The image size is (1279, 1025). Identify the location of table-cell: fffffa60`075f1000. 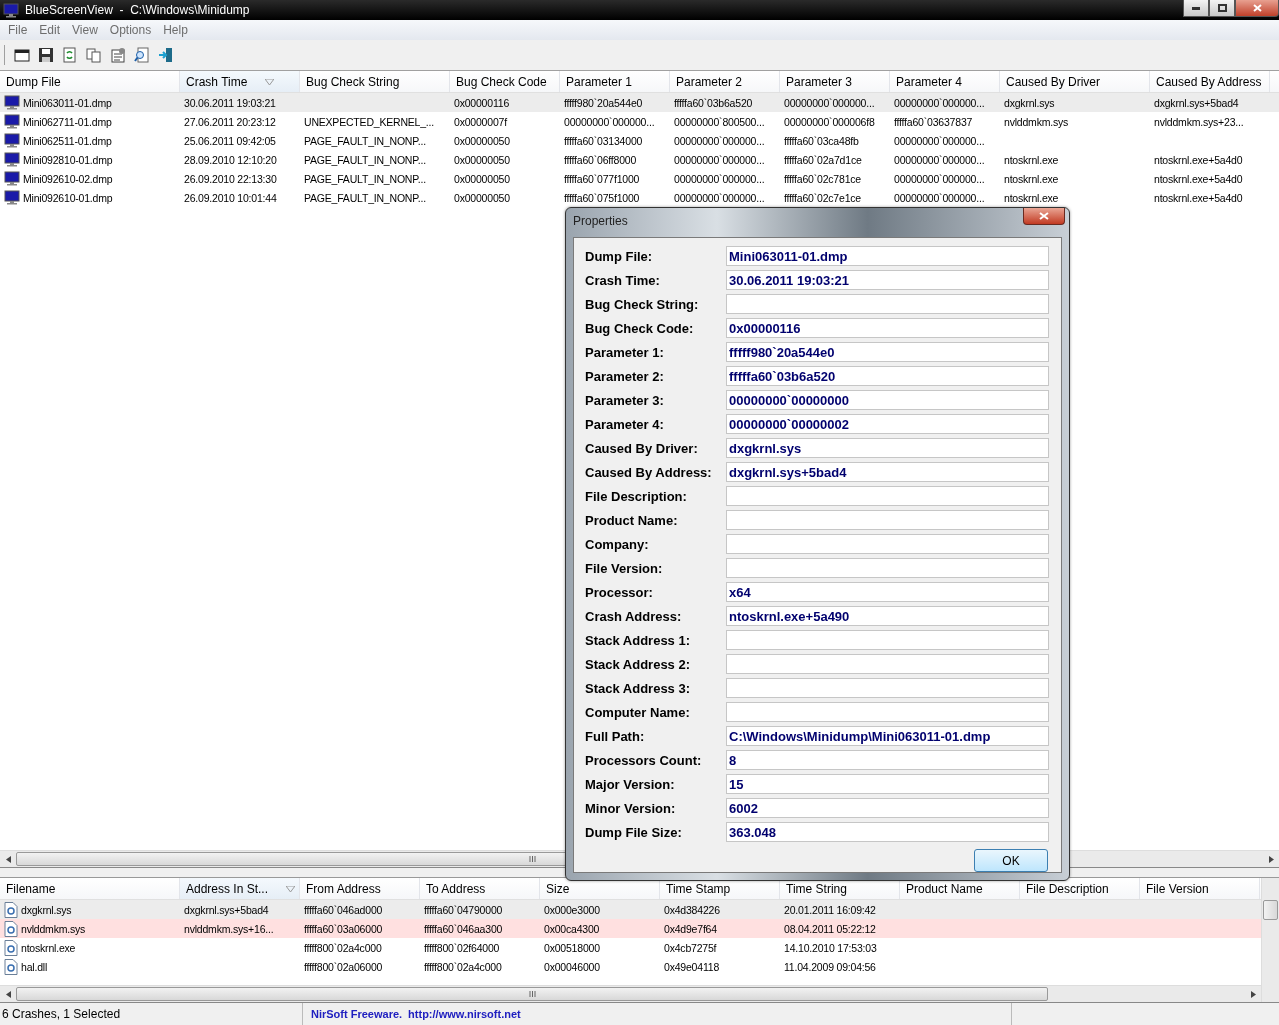
(602, 197).